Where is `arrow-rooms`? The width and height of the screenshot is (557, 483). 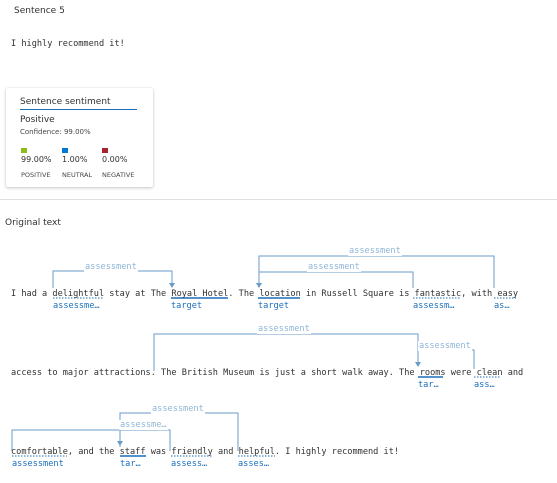
arrow-rooms is located at coordinates (418, 364).